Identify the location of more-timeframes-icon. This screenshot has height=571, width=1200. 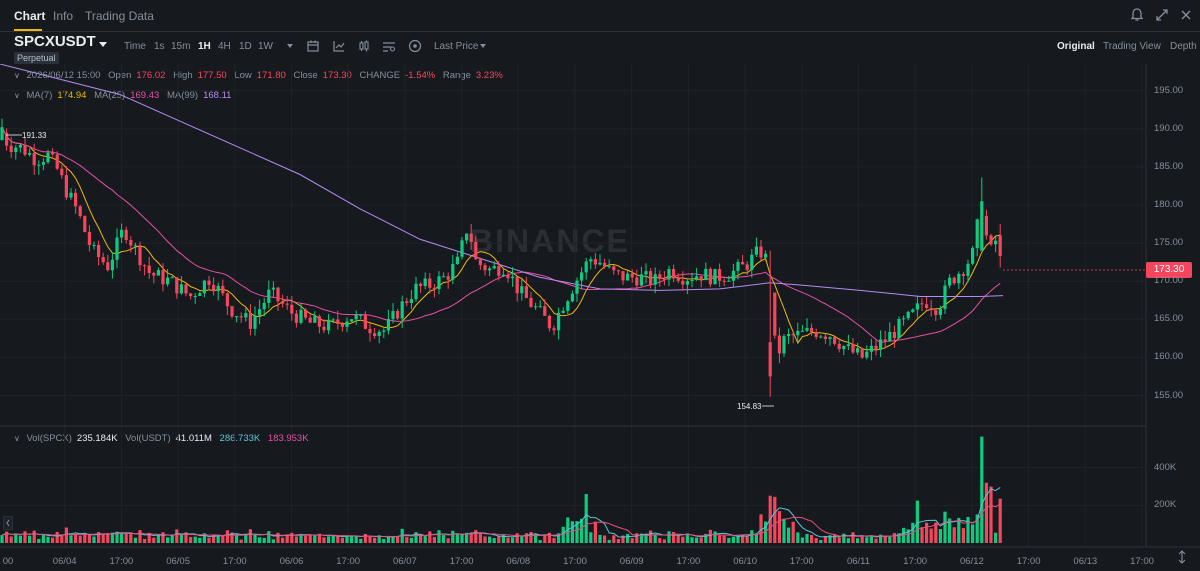
(290, 46).